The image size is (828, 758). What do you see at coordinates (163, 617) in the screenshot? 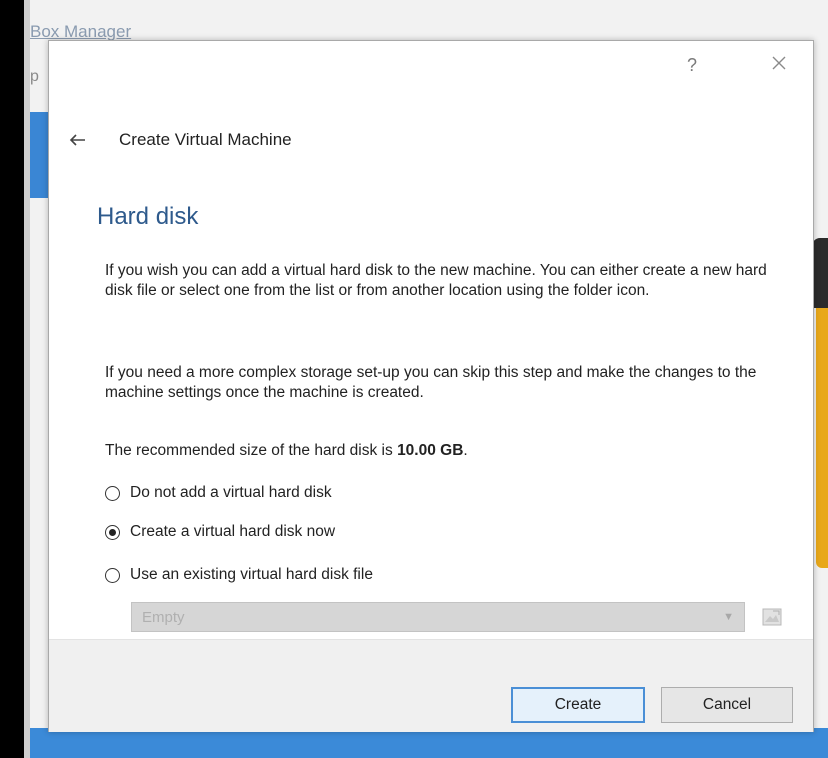
I see `existing-disk-select-value: Empty` at bounding box center [163, 617].